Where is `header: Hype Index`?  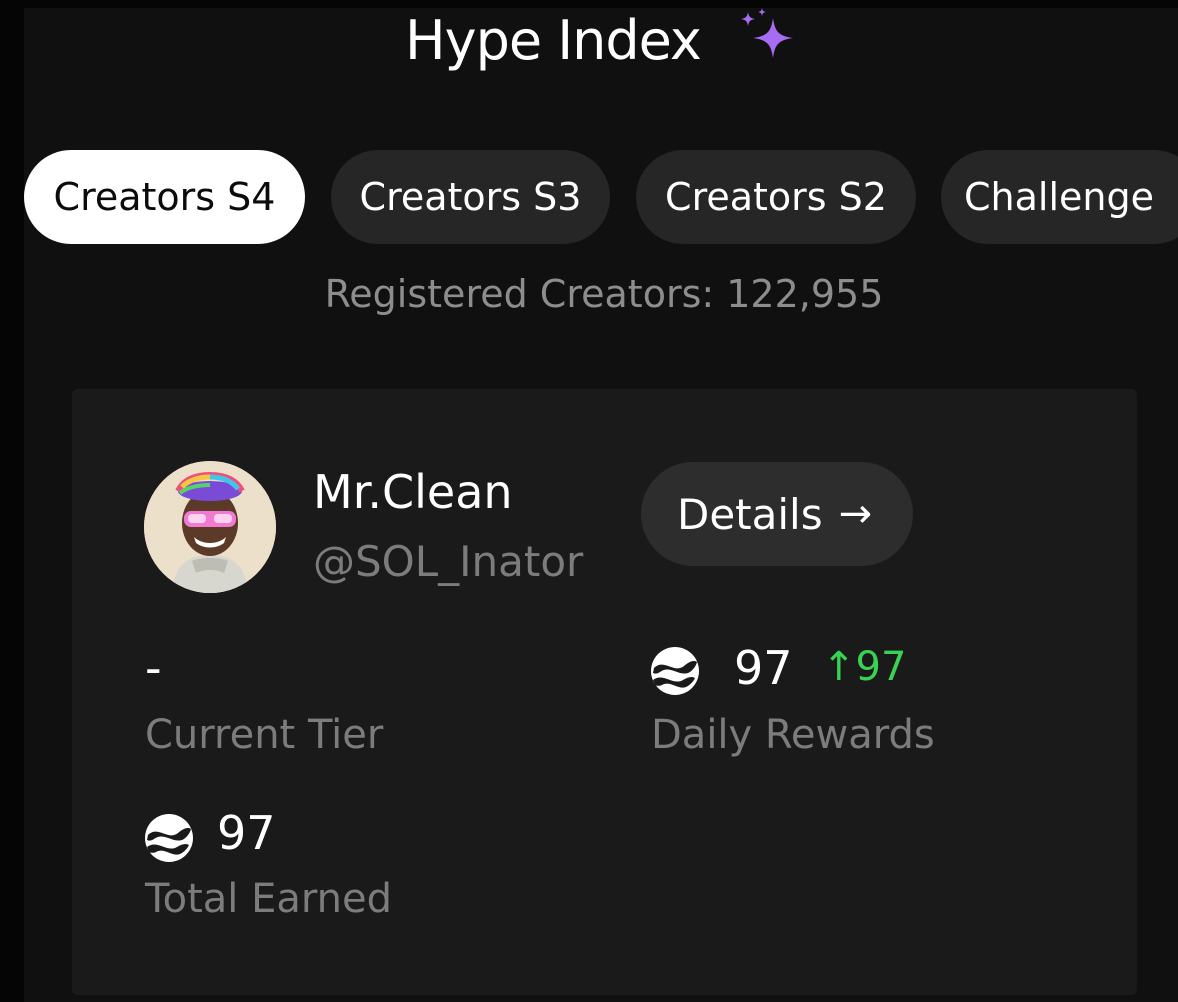
header: Hype Index is located at coordinates (589, 39).